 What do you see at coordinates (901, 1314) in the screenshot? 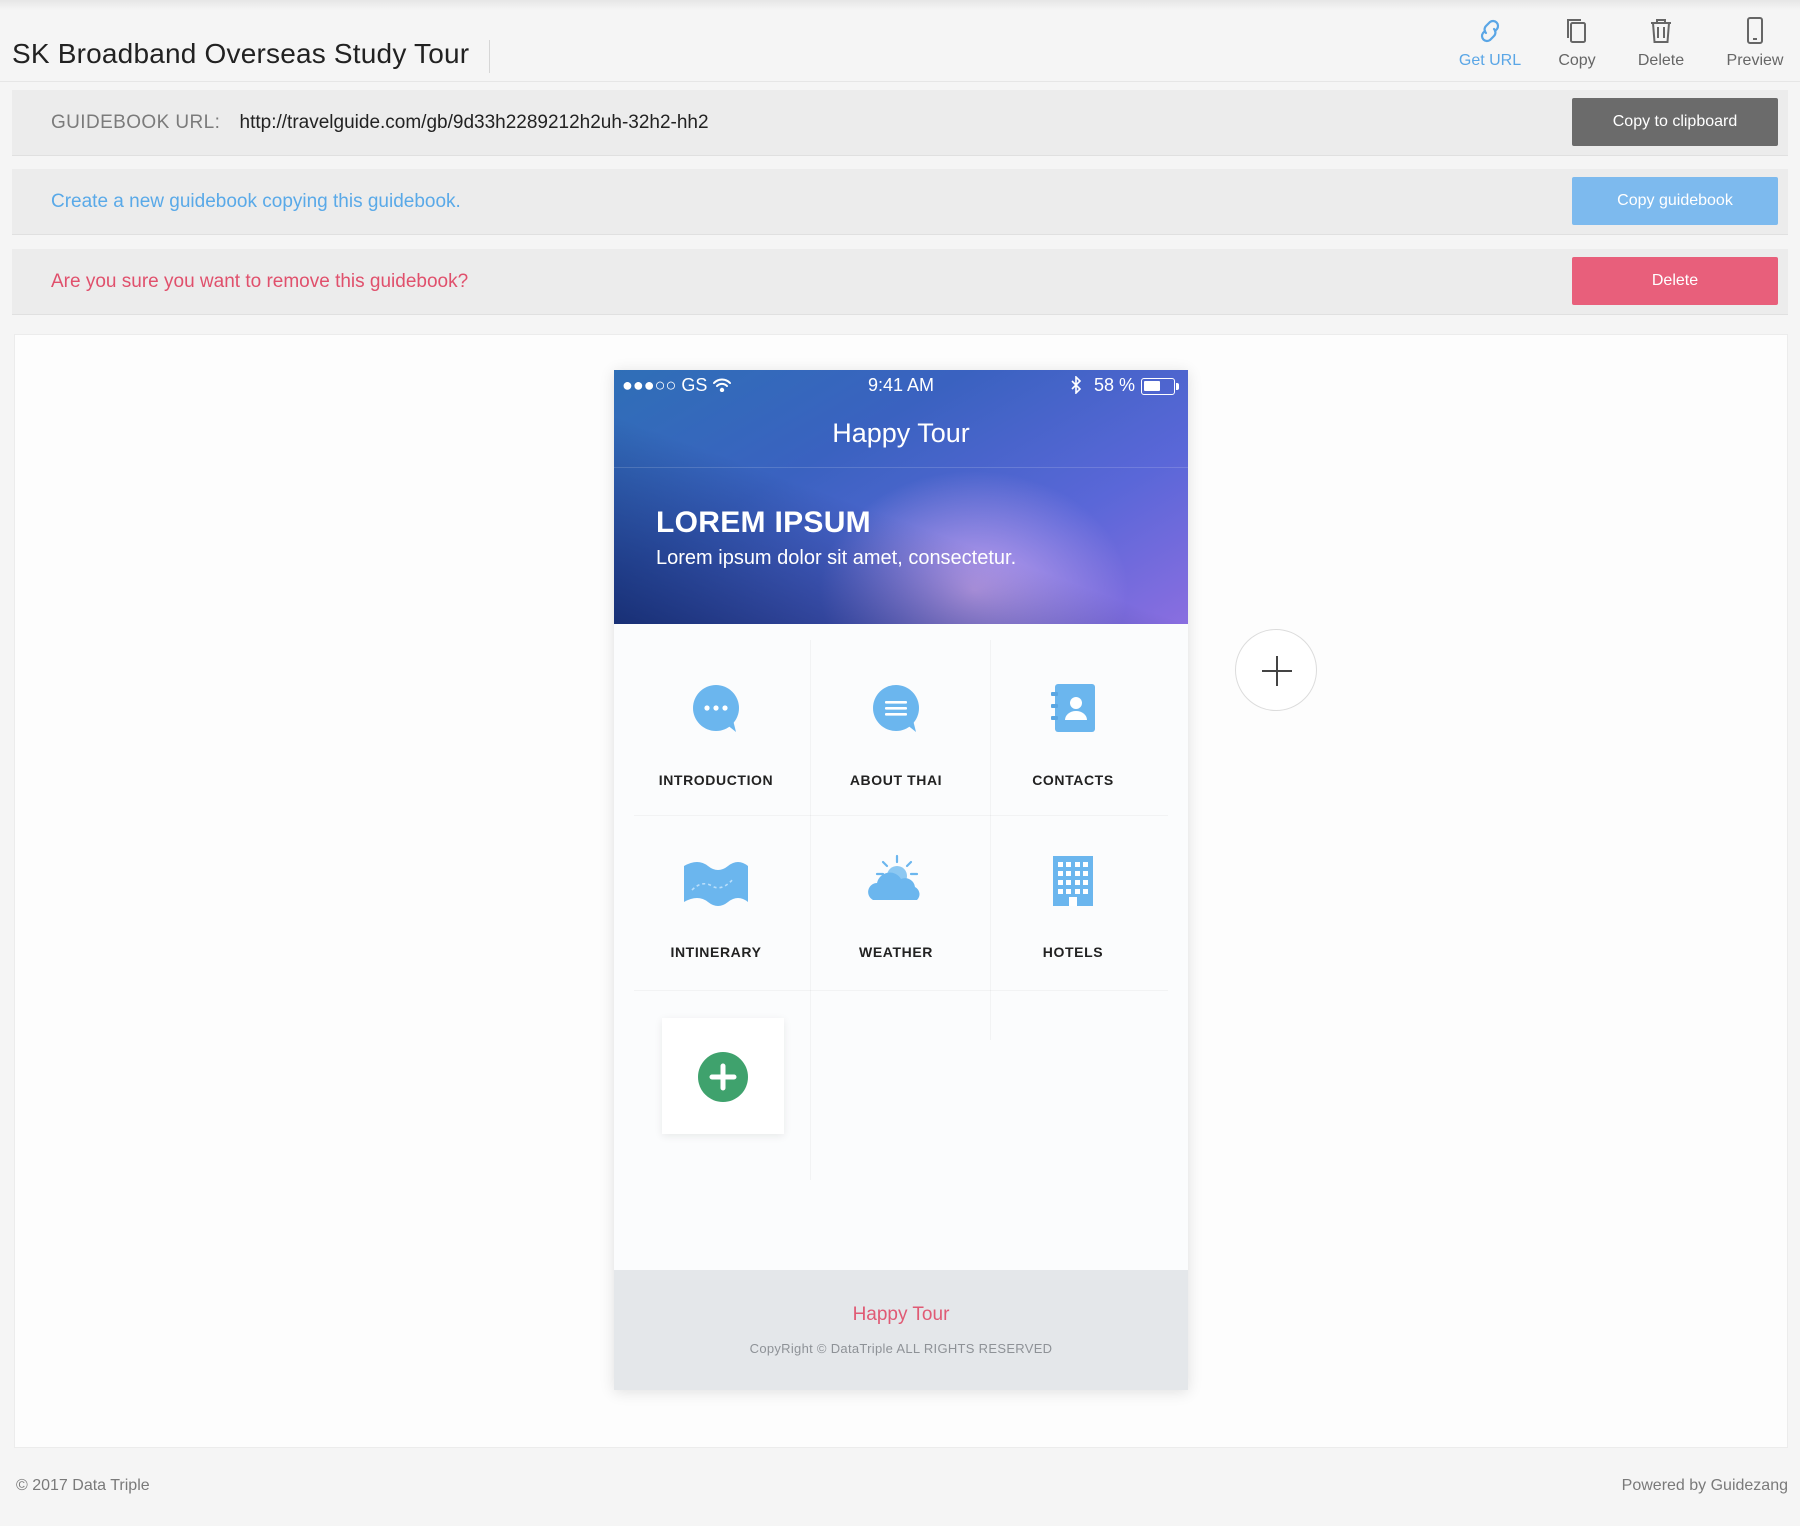
I see `footer-app-title: Happy Tour` at bounding box center [901, 1314].